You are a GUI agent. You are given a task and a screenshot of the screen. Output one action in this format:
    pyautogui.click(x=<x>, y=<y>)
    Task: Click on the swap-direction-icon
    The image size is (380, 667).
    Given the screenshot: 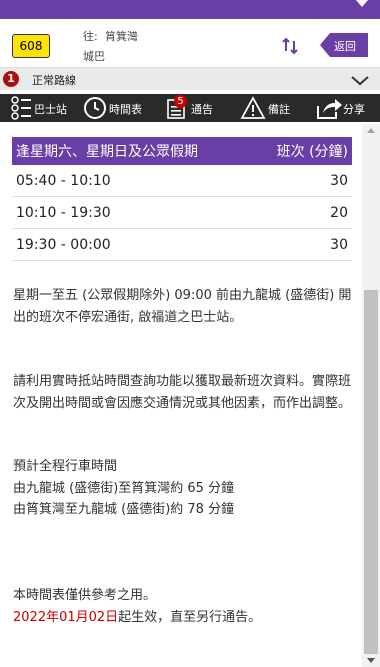 What is the action you would take?
    pyautogui.click(x=290, y=46)
    